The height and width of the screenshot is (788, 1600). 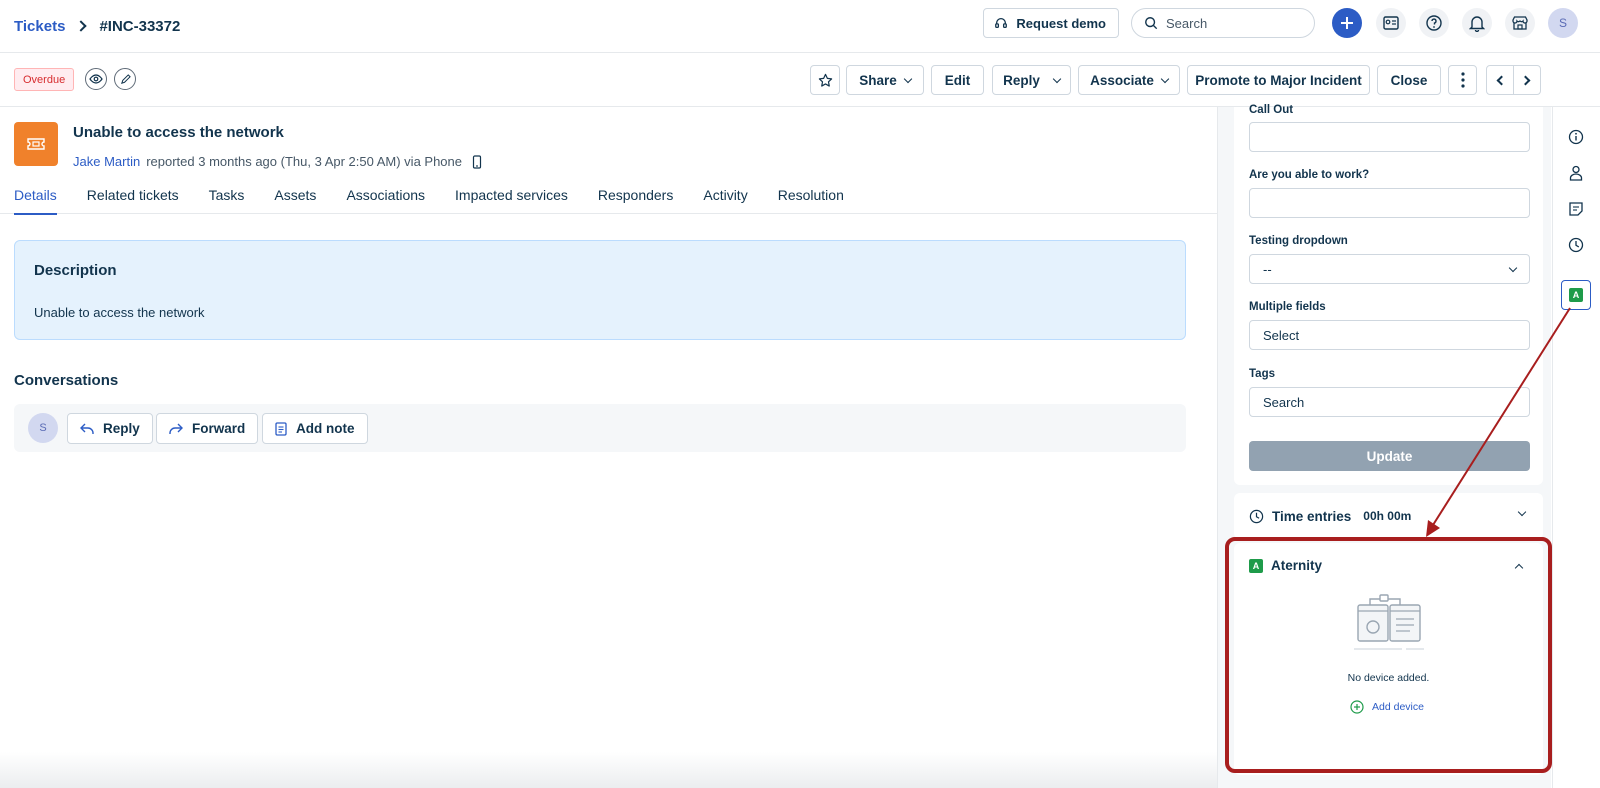 I want to click on clock-icon, so click(x=1576, y=245).